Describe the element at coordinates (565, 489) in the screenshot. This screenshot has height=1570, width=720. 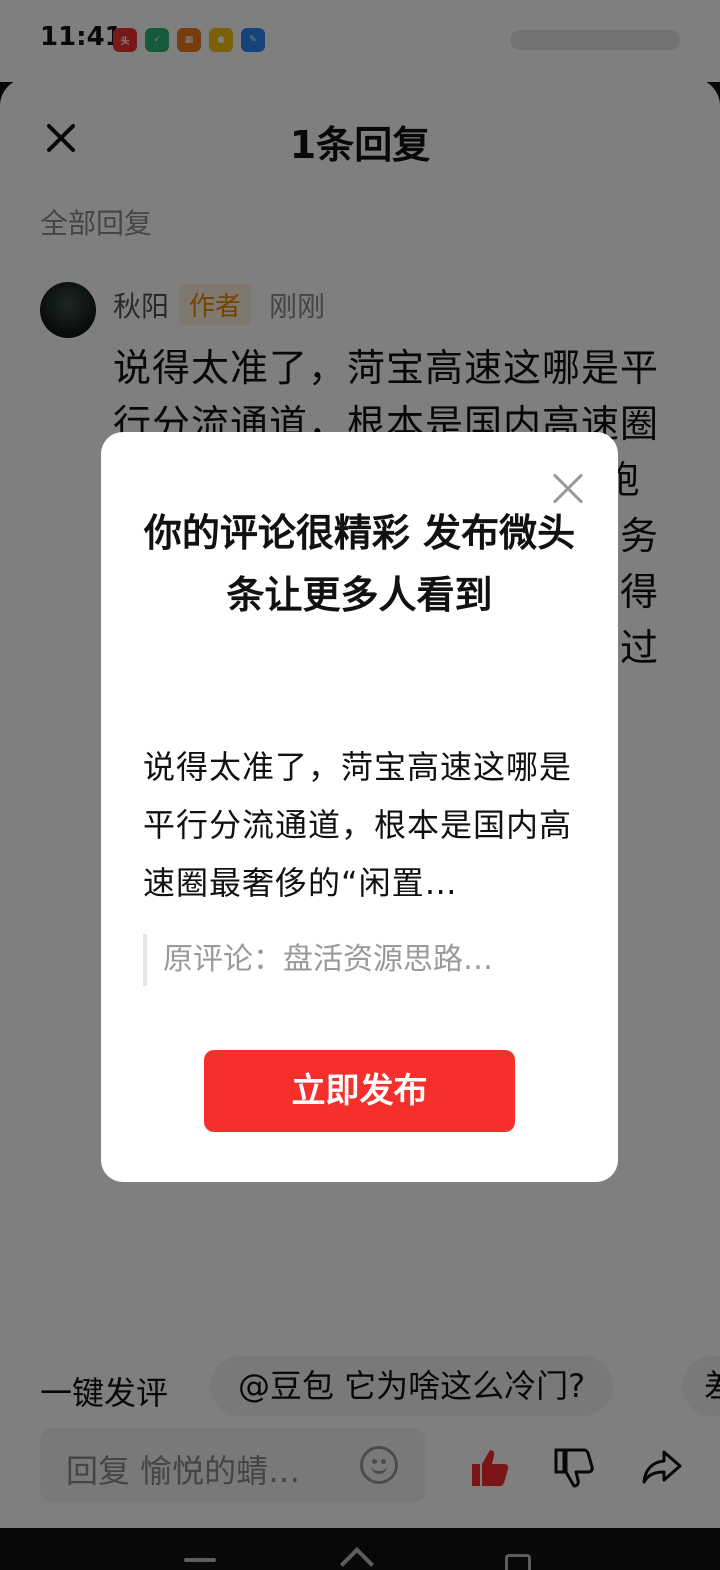
I see `close-icon` at that location.